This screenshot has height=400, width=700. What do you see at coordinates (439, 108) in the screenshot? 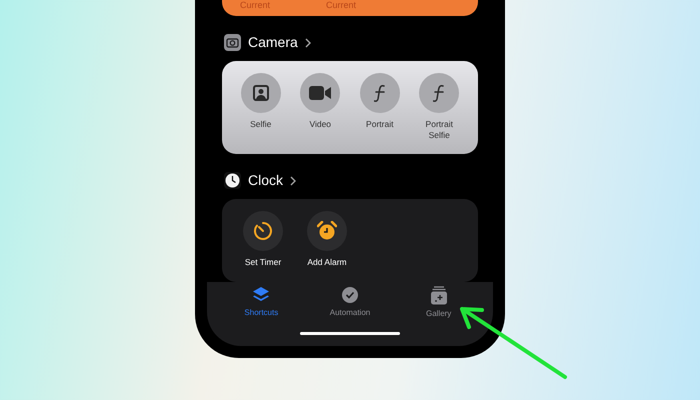
I see `action-button: Portrait Selfie` at bounding box center [439, 108].